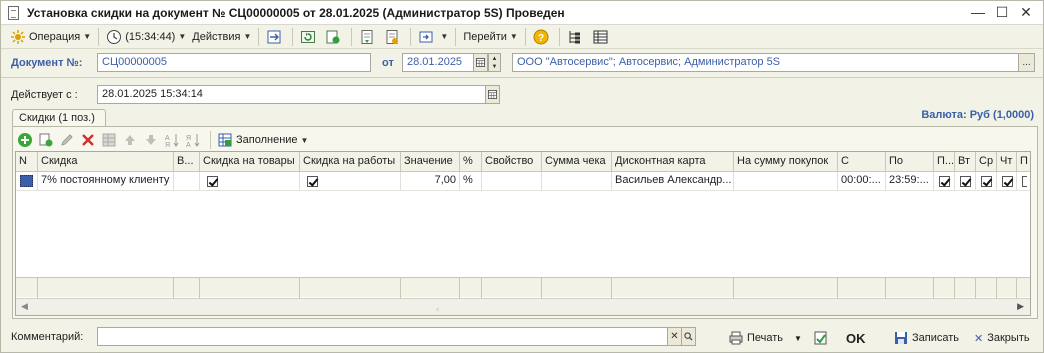 Image resolution: width=1044 pixels, height=353 pixels. What do you see at coordinates (106, 181) in the screenshot?
I see `discount-cell: 7% постоянному клиенту` at bounding box center [106, 181].